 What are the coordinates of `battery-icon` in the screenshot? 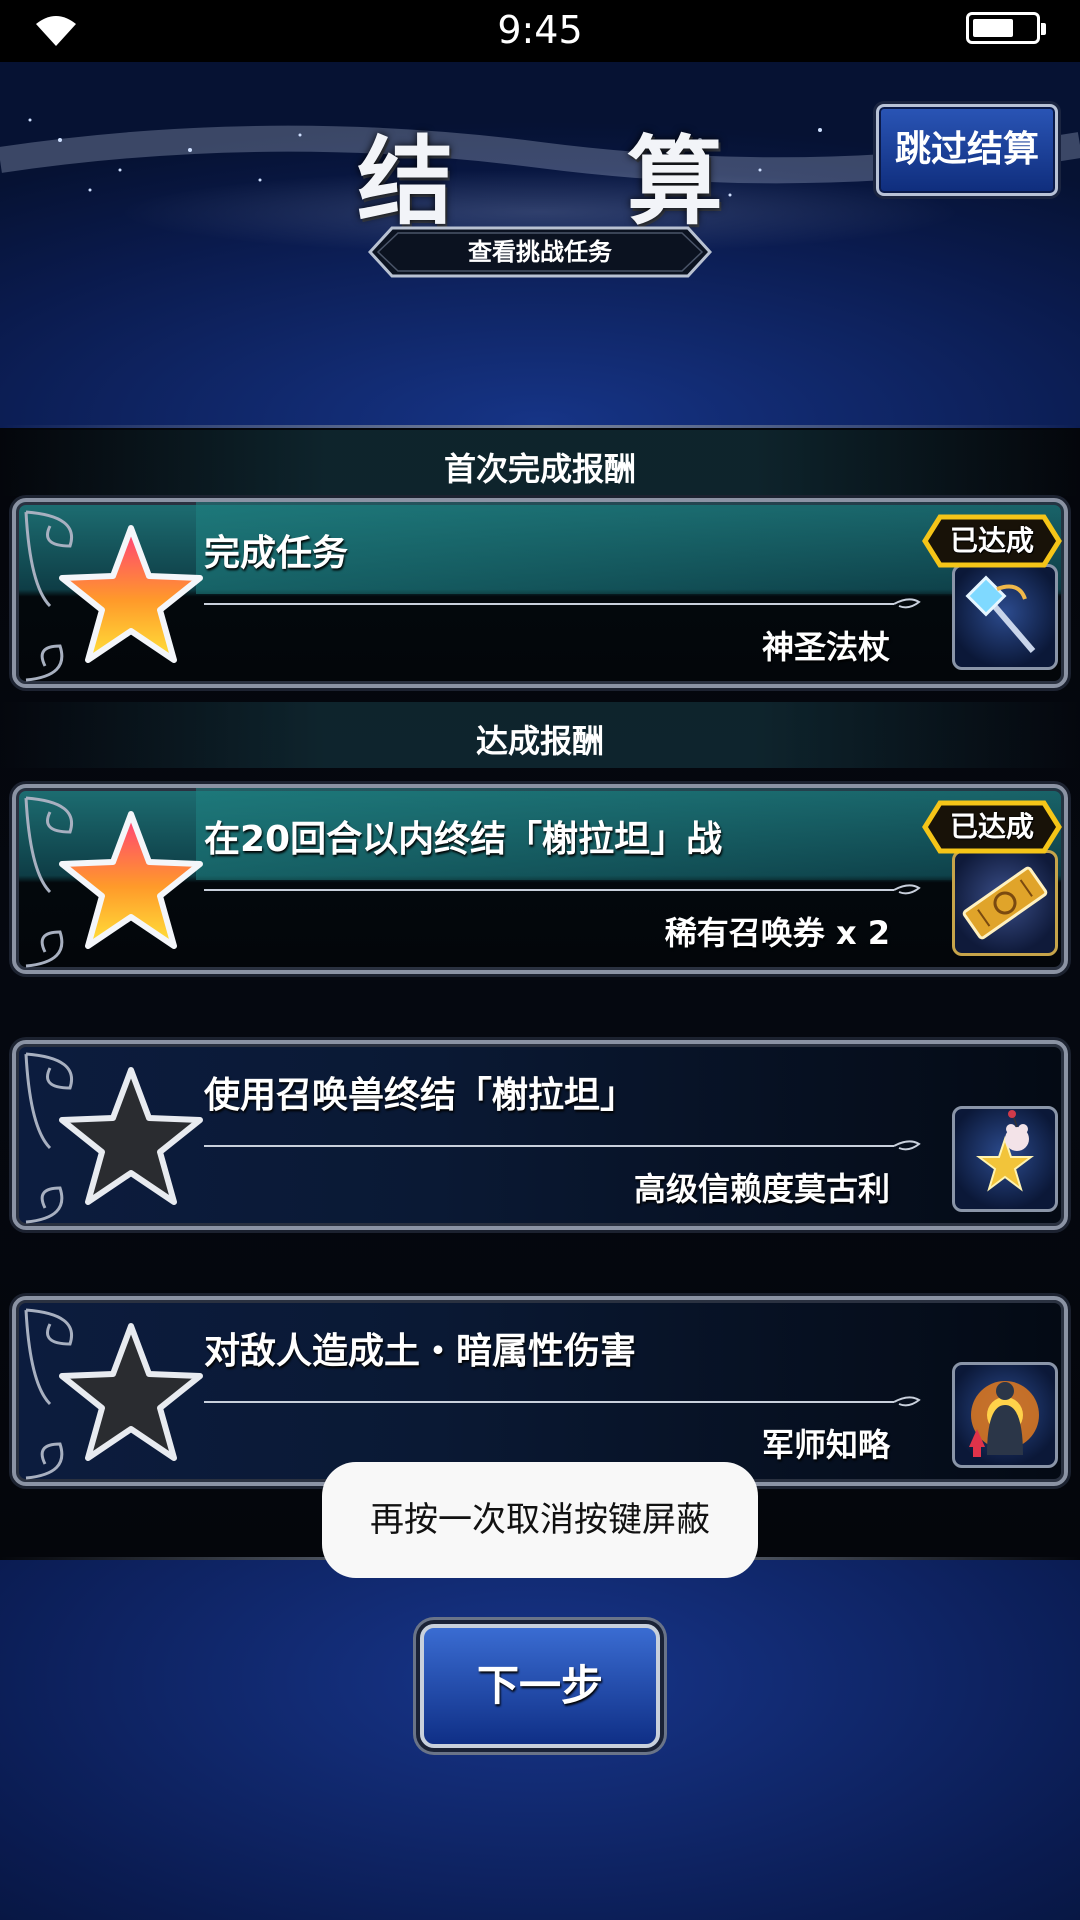 It's located at (1006, 28).